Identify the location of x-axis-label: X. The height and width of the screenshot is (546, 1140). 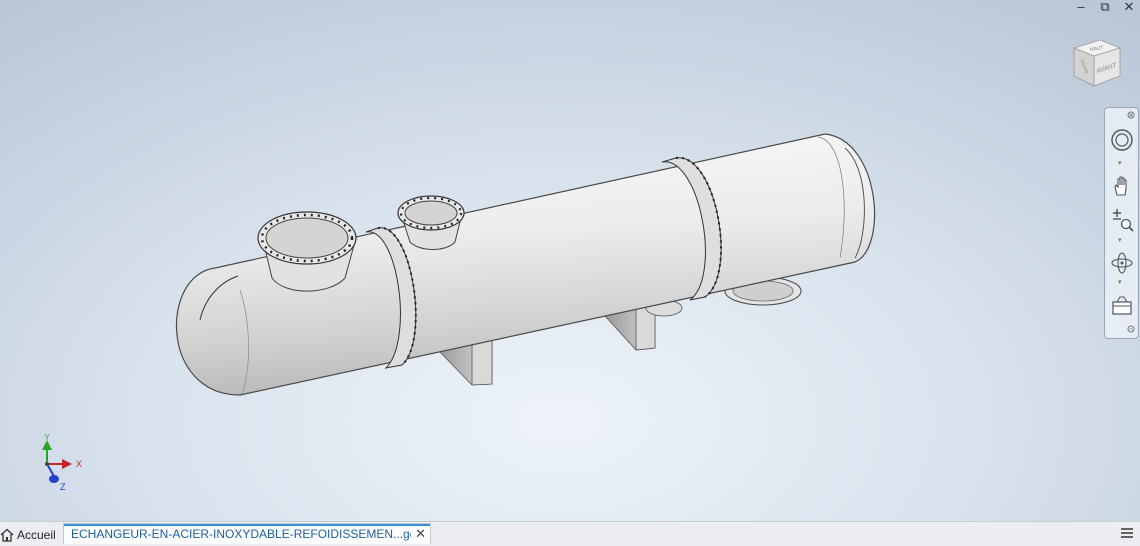
(79, 464).